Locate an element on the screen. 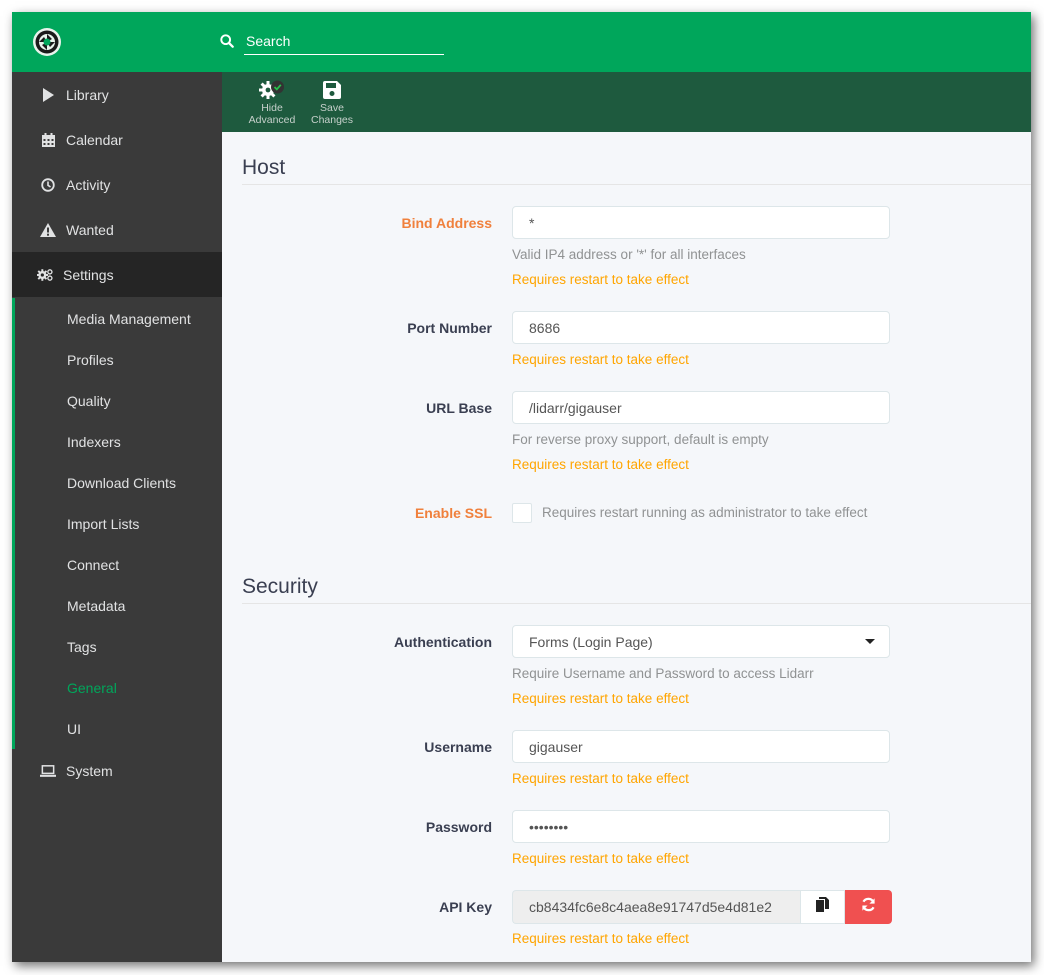  sidebar-item-activity: Activity is located at coordinates (117, 184).